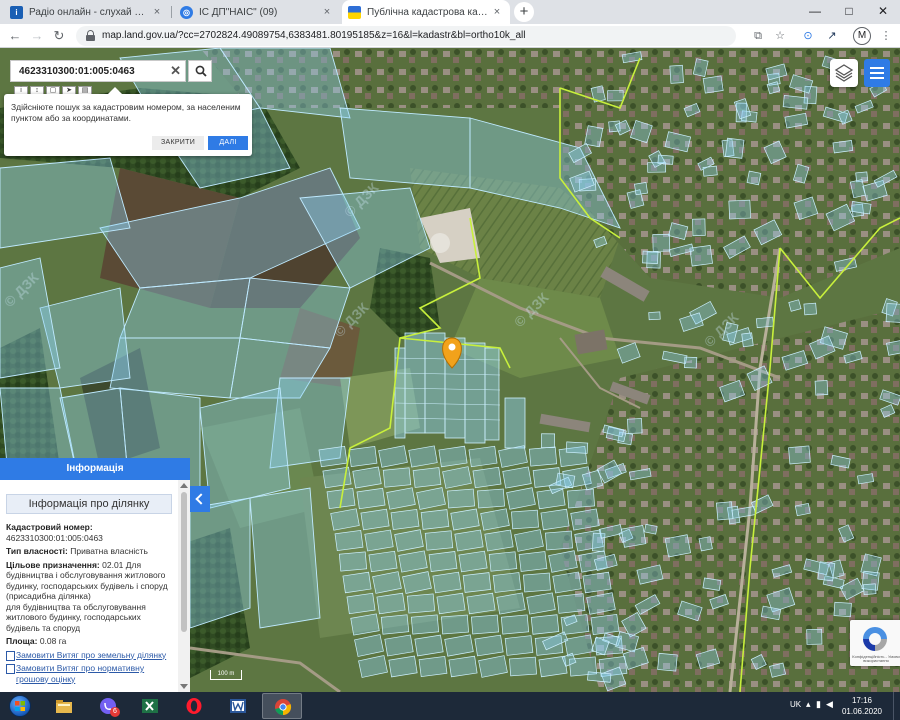 The width and height of the screenshot is (900, 720). What do you see at coordinates (16, 12) in the screenshot?
I see `radio-favicon-icon: i` at bounding box center [16, 12].